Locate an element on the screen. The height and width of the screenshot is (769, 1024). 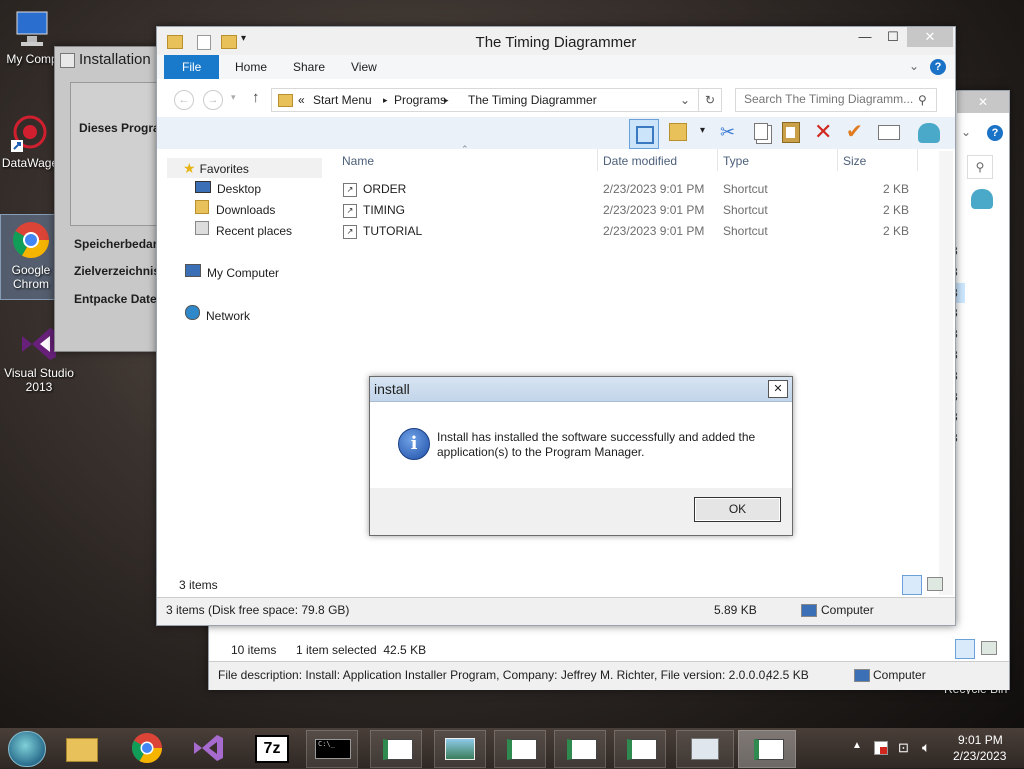
network-icon: ⊡ is located at coordinates (903, 748).